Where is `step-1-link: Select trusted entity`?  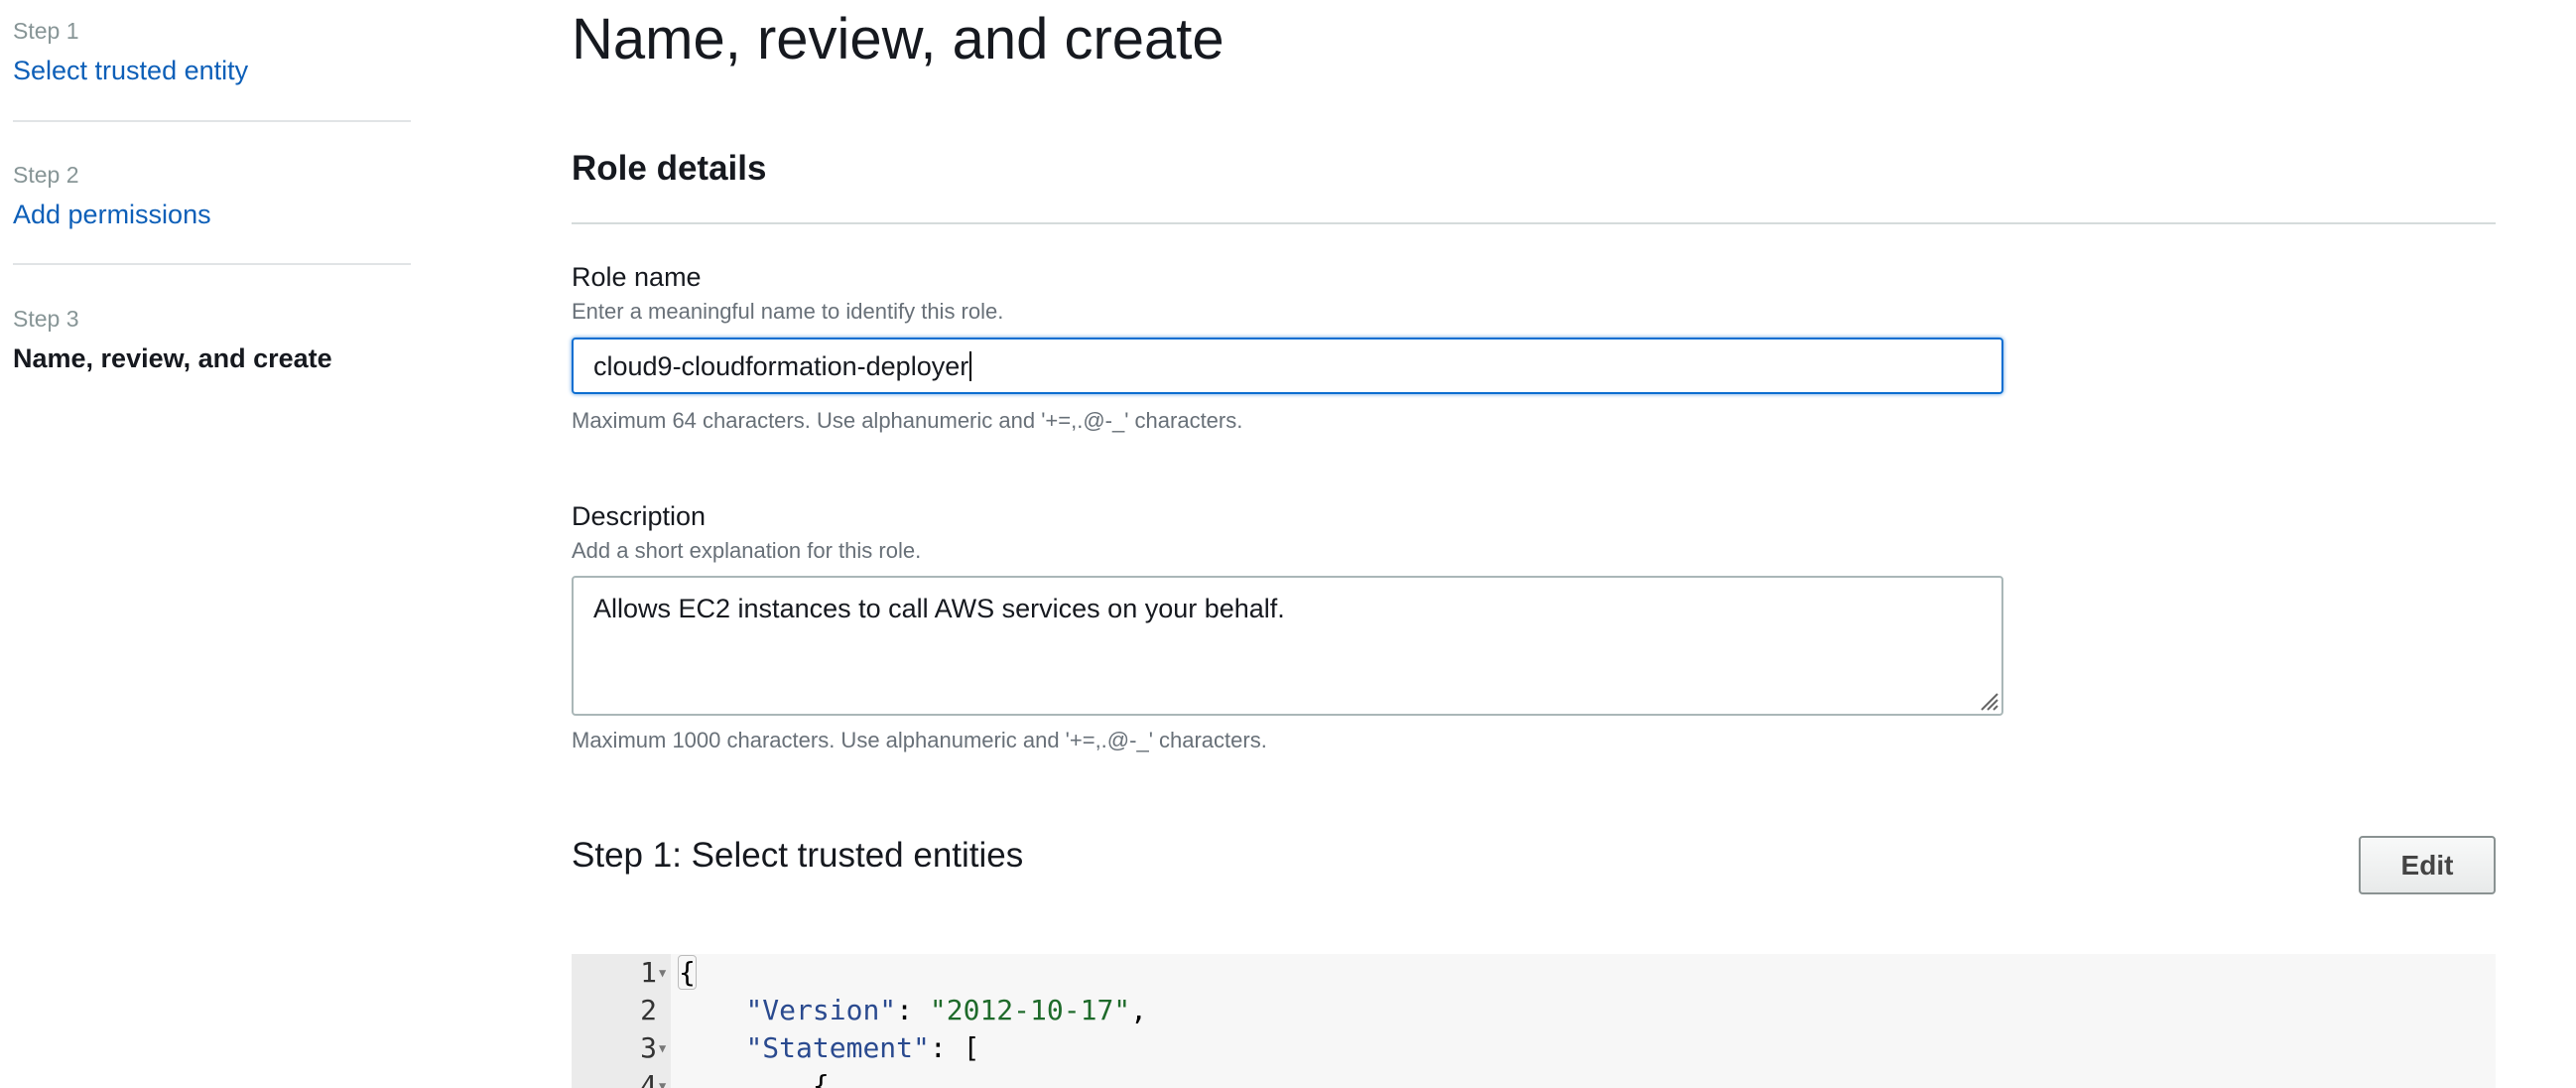
step-1-link: Select trusted entity is located at coordinates (131, 71).